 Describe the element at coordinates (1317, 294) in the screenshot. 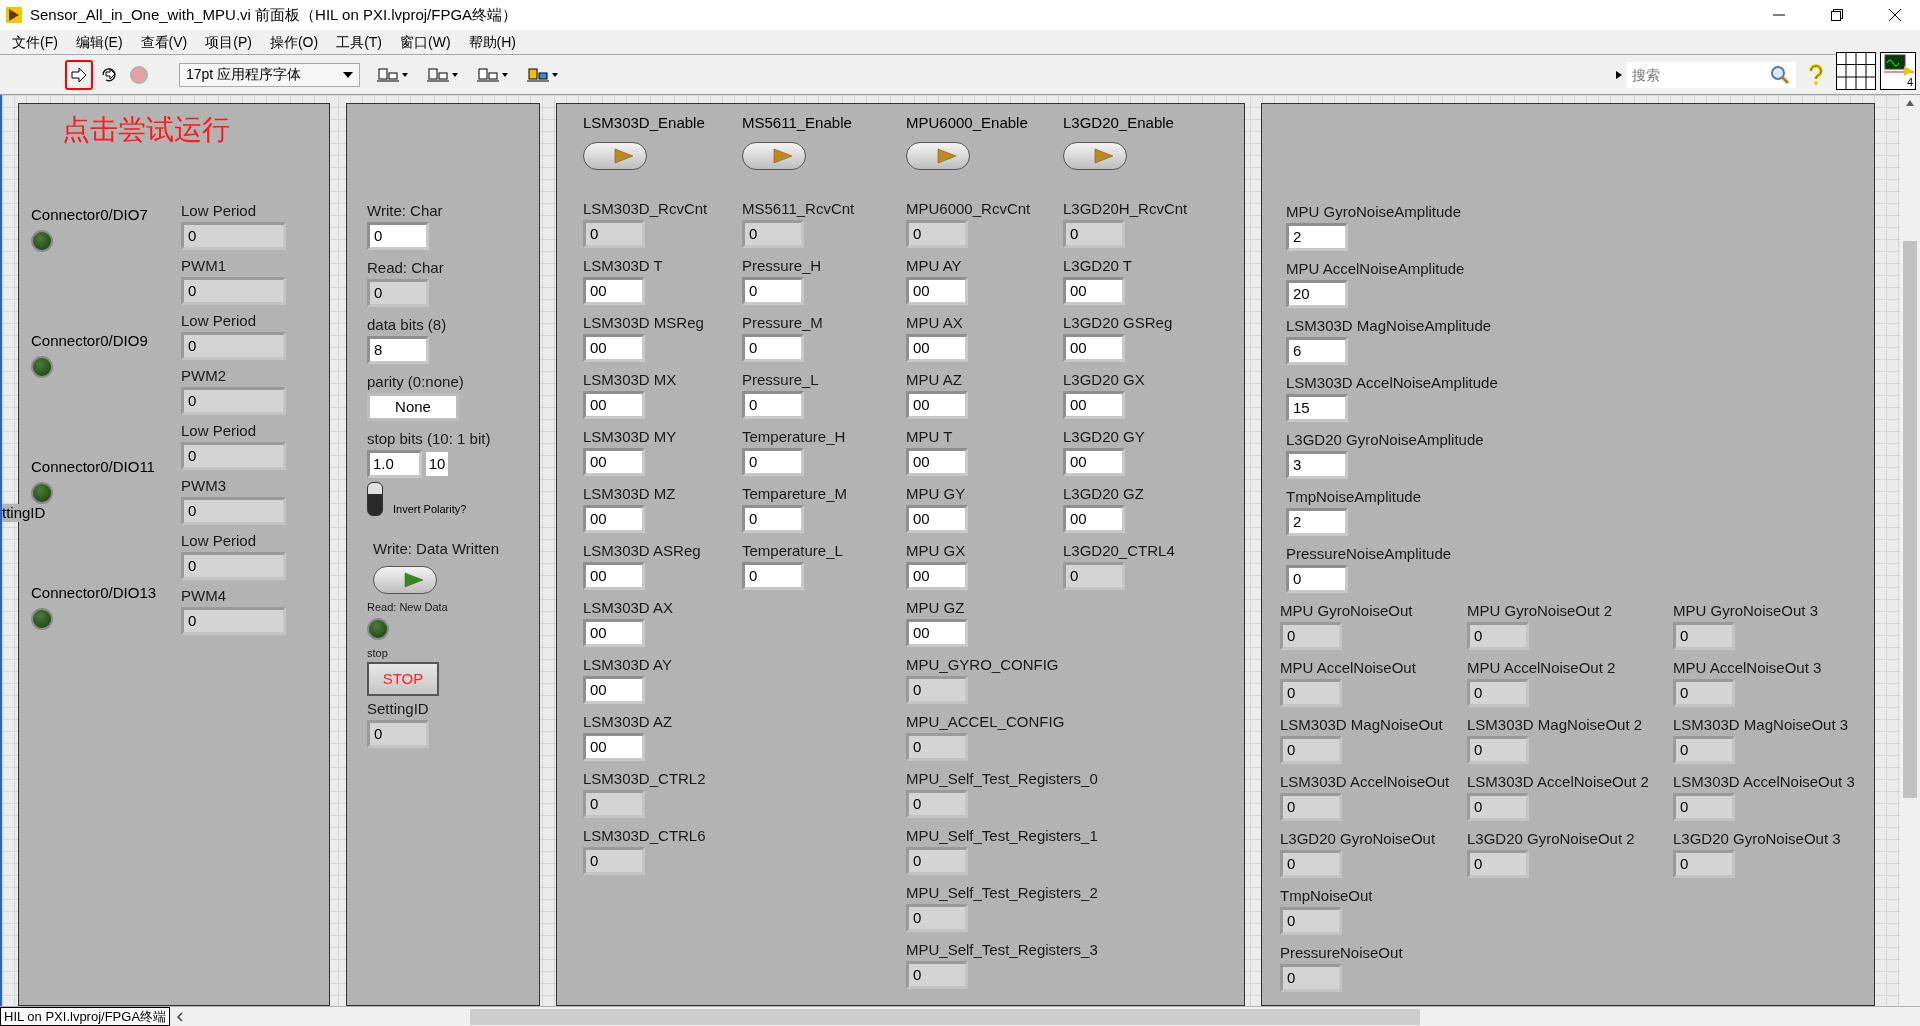

I see `numeric-control: 20` at that location.